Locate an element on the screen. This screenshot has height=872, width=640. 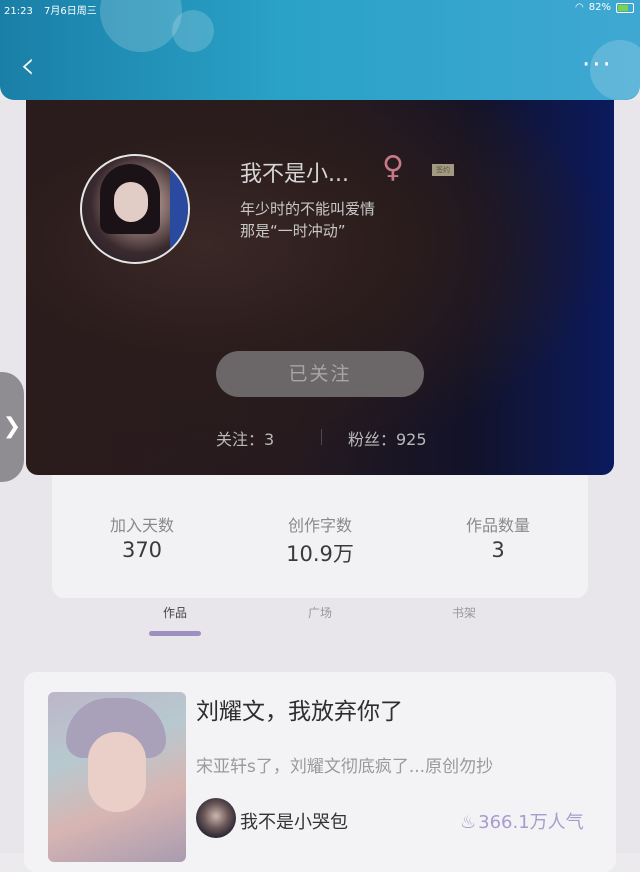
wifi-icon: ◠ is located at coordinates (579, 7).